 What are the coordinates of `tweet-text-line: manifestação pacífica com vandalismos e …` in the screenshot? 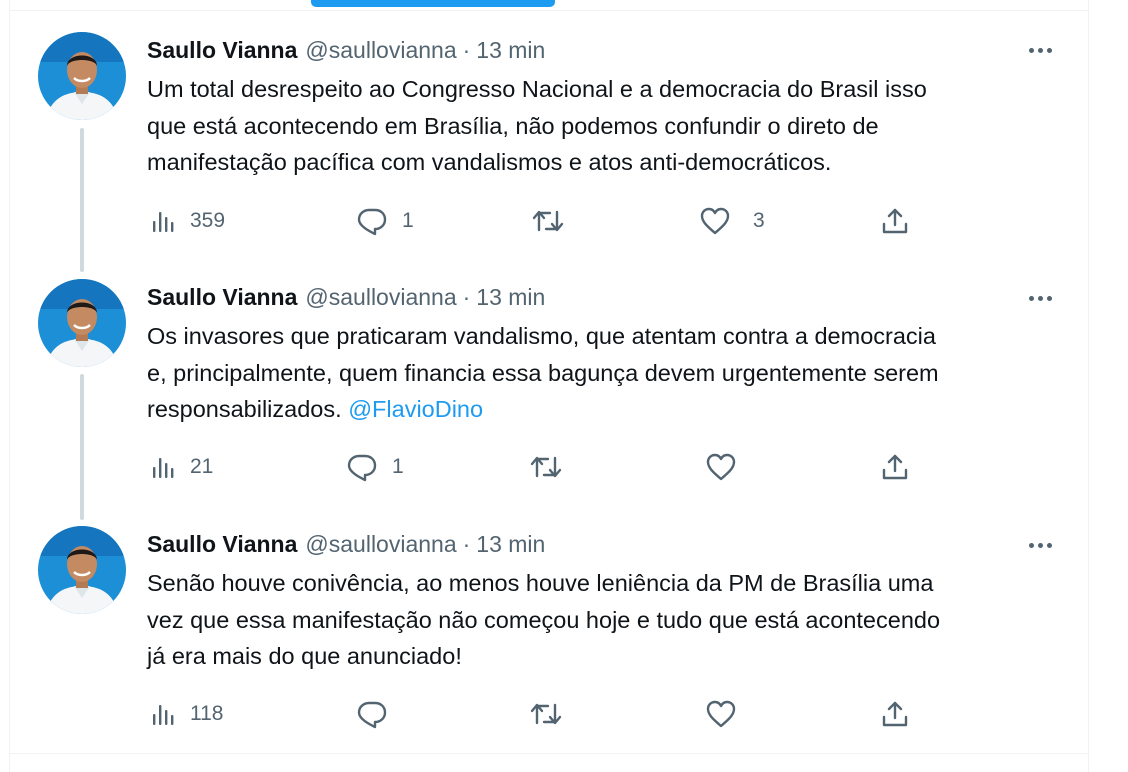 It's located at (489, 162).